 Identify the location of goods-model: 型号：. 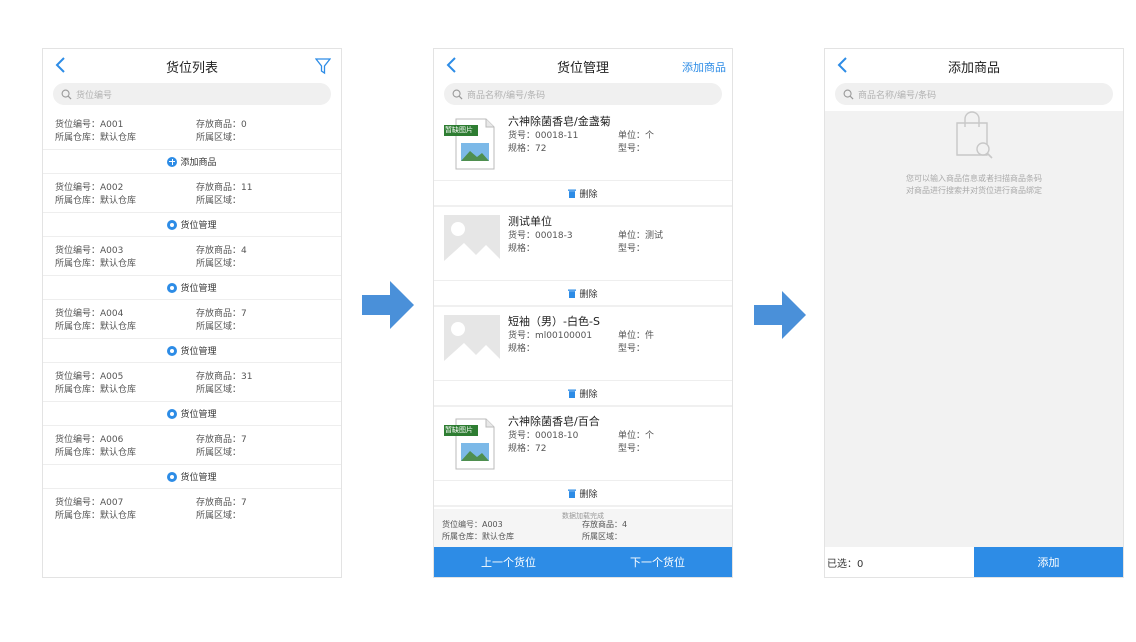
(632, 249).